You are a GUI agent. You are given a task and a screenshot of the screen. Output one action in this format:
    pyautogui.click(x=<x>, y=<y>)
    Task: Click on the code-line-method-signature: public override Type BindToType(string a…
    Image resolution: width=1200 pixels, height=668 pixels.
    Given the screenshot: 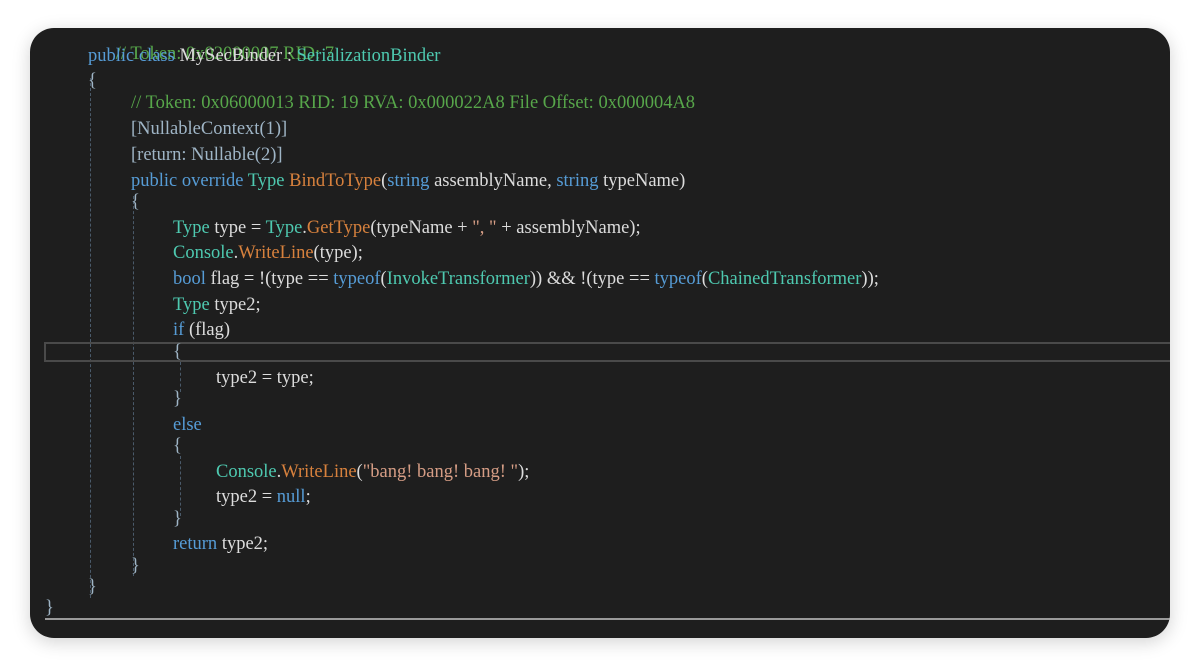 What is the action you would take?
    pyautogui.click(x=408, y=181)
    